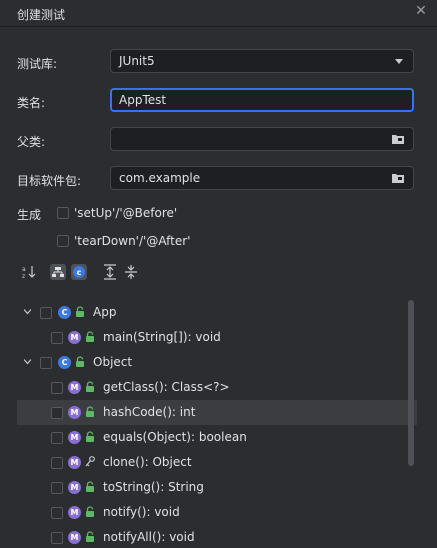 Image resolution: width=437 pixels, height=548 pixels. I want to click on setup-checkbox-label: 'setUp'/'@Before', so click(126, 213).